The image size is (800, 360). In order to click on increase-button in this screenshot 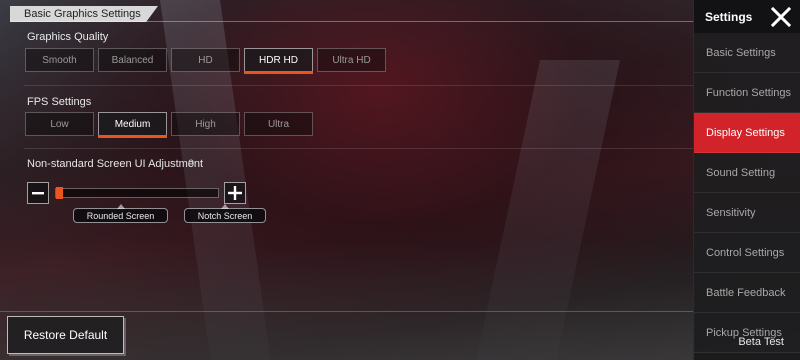, I will do `click(235, 193)`.